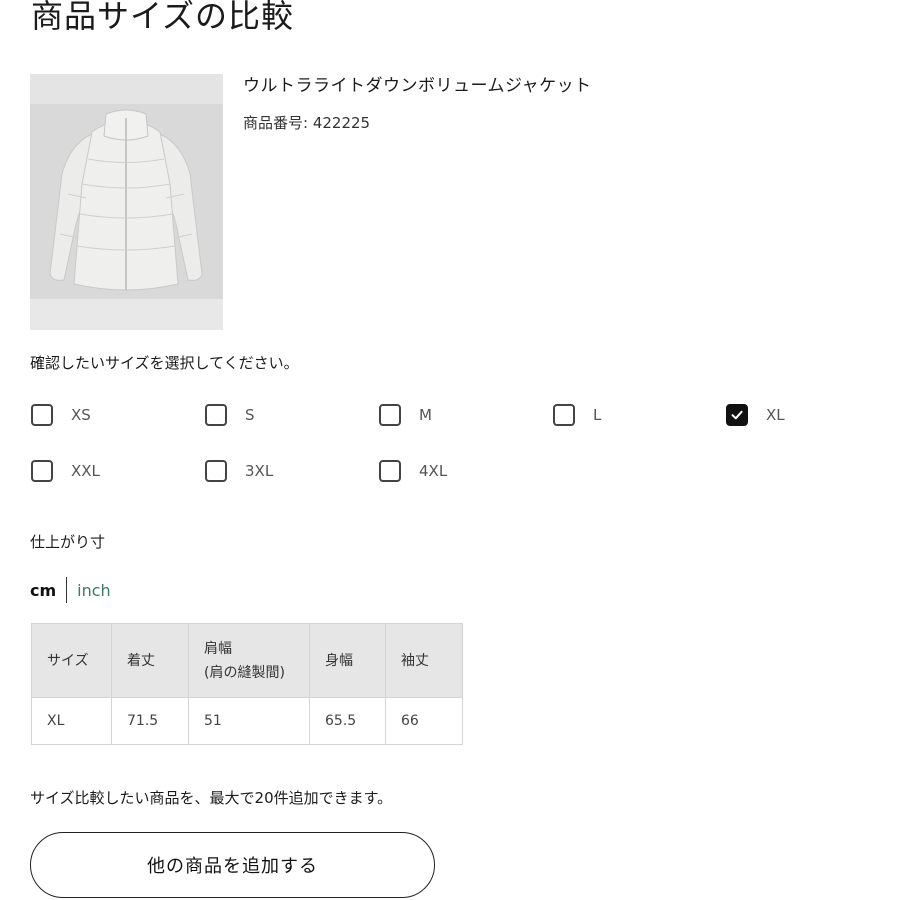  I want to click on size-option-3xl: 3XL, so click(239, 471).